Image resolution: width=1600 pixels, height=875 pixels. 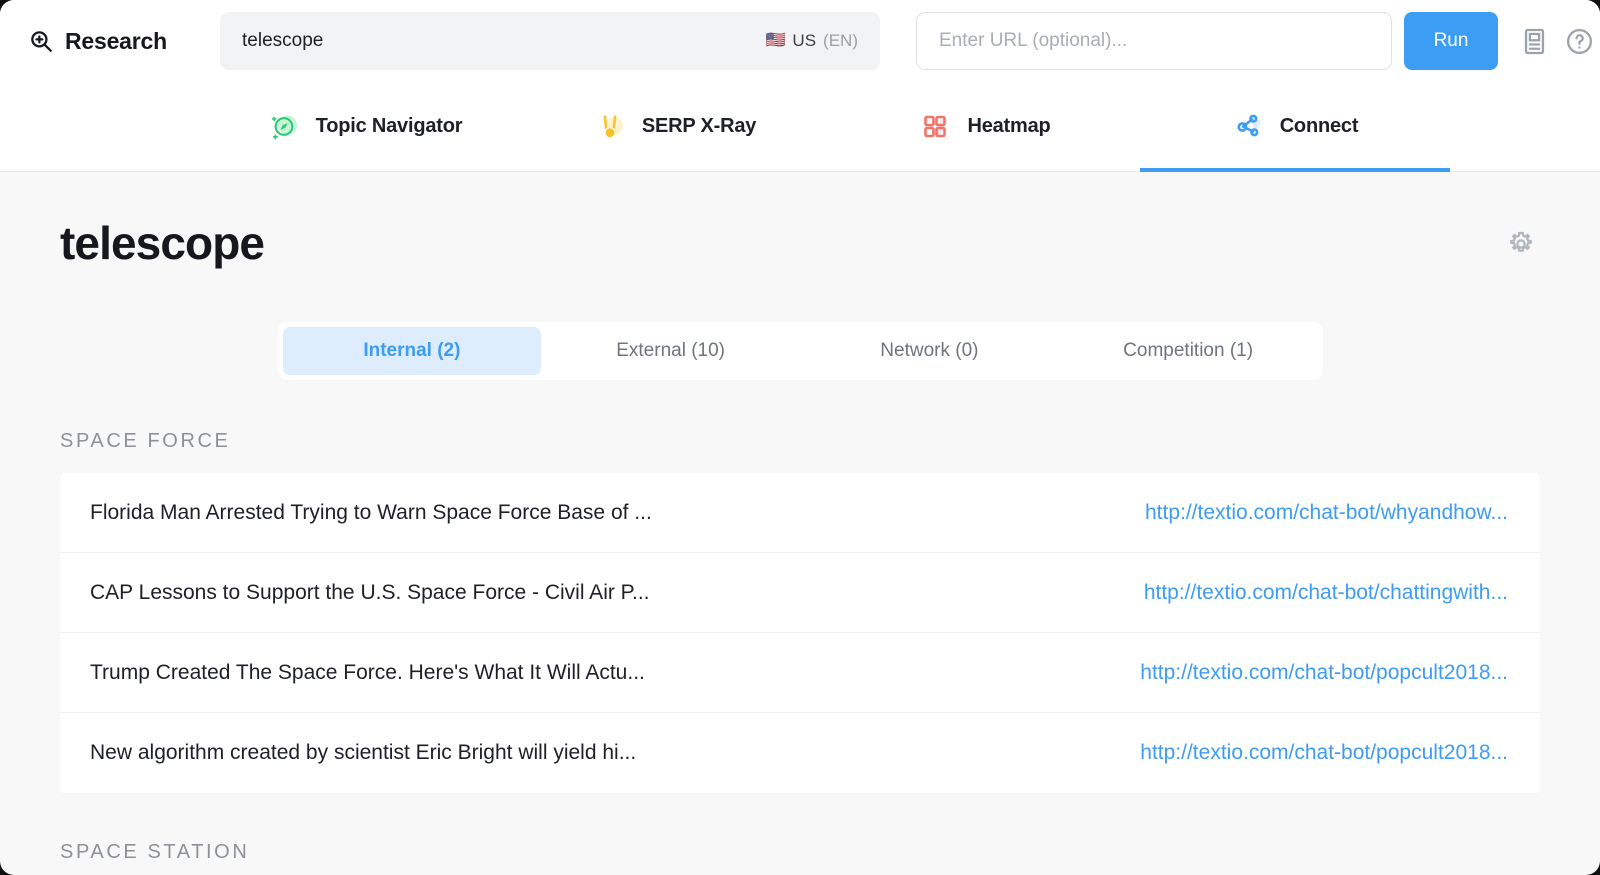 I want to click on tab-topic-navigator: Topic Navigator, so click(x=365, y=126).